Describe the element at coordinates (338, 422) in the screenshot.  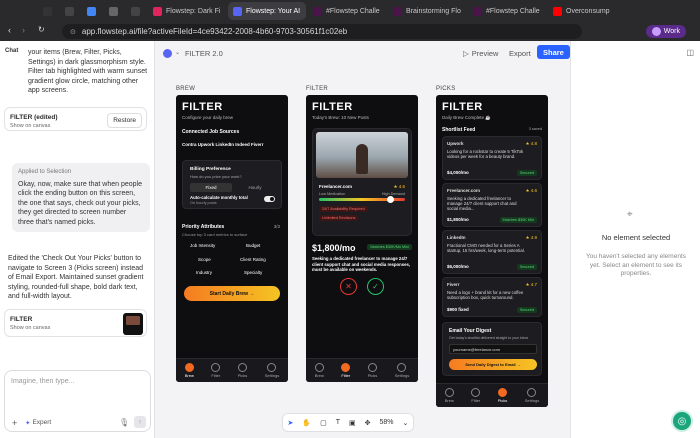
I see `text-tool-icon: T` at that location.